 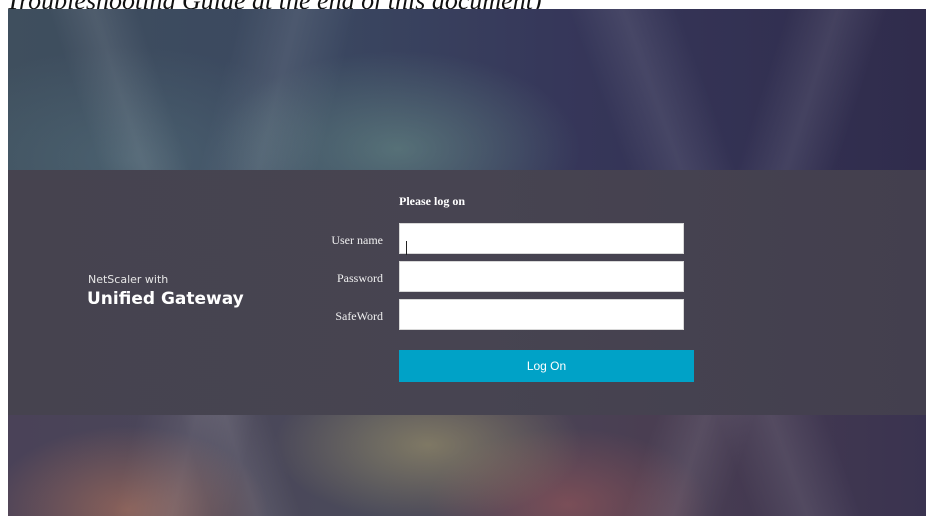 What do you see at coordinates (128, 279) in the screenshot?
I see `brand-subtitle: NetScaler with` at bounding box center [128, 279].